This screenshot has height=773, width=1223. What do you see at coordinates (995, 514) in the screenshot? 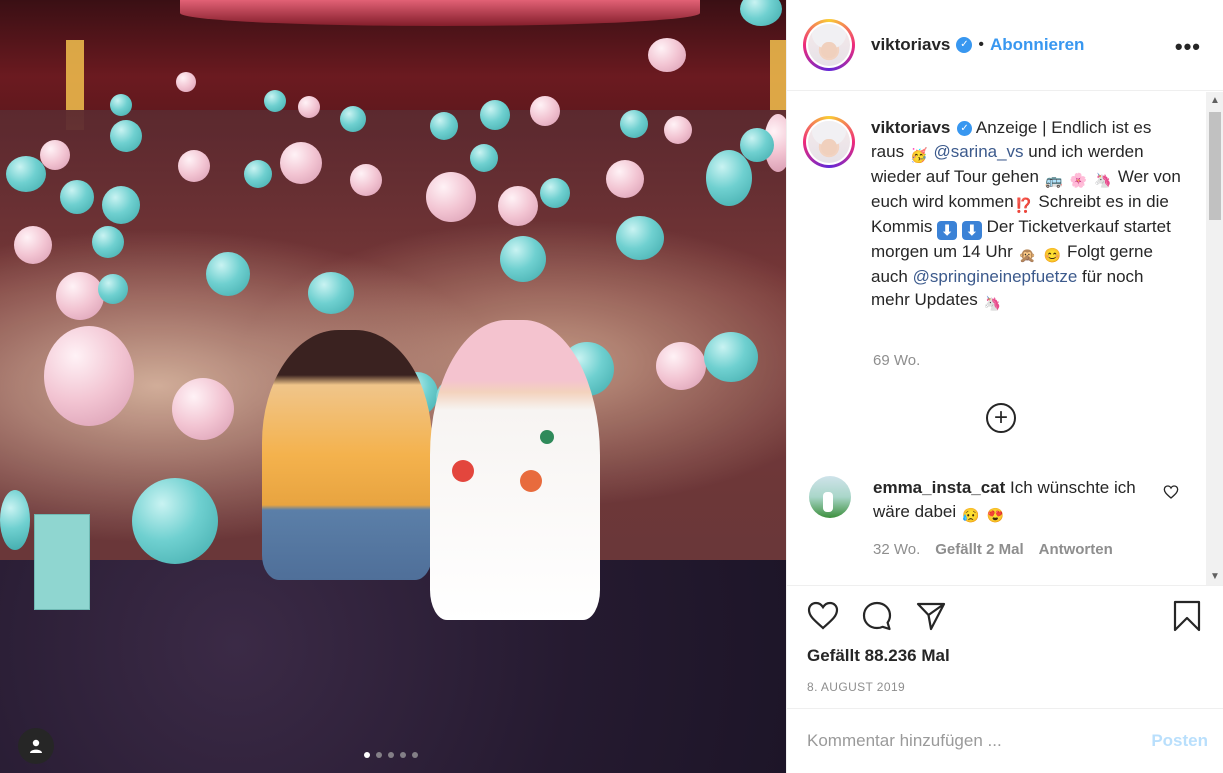
I see `heart-eyes-emoji: 😍` at bounding box center [995, 514].